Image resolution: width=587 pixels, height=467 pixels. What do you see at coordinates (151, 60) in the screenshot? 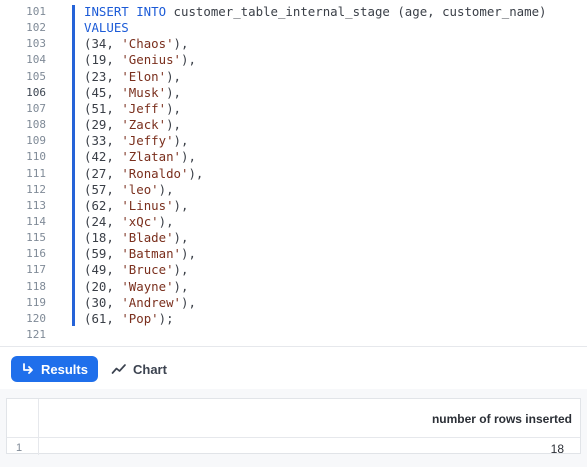
I see `sql-string: 'Genius'` at bounding box center [151, 60].